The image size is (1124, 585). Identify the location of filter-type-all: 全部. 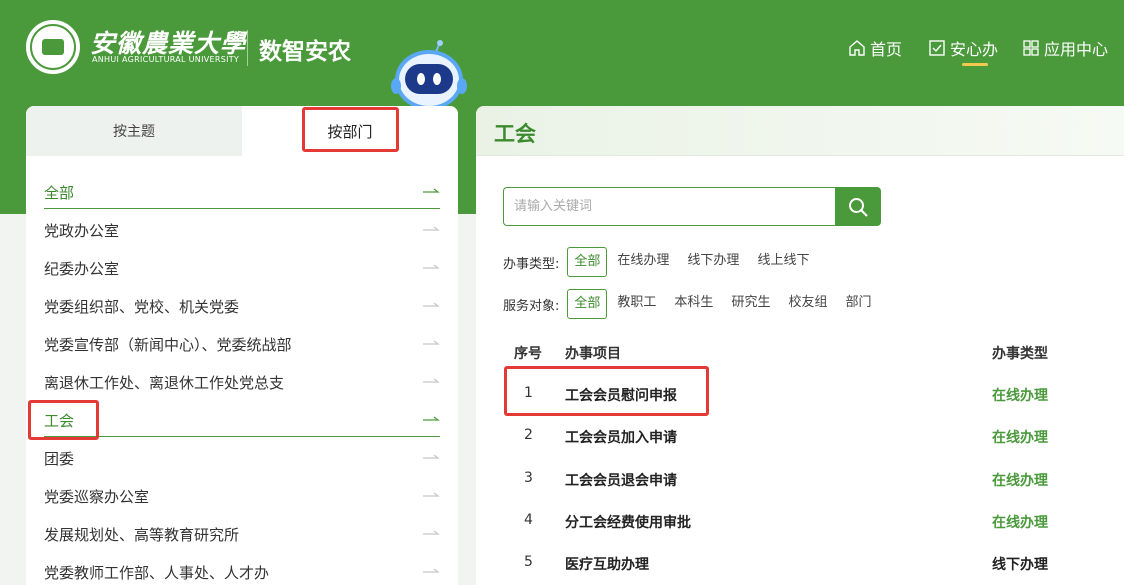
(587, 262).